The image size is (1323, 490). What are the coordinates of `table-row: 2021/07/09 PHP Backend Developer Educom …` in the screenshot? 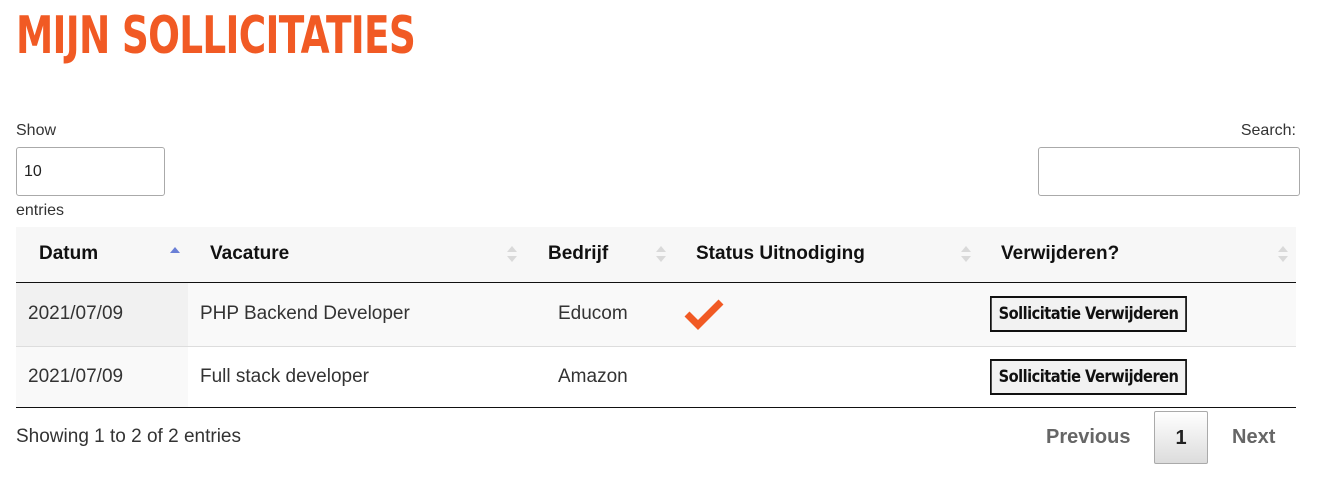 It's located at (656, 314).